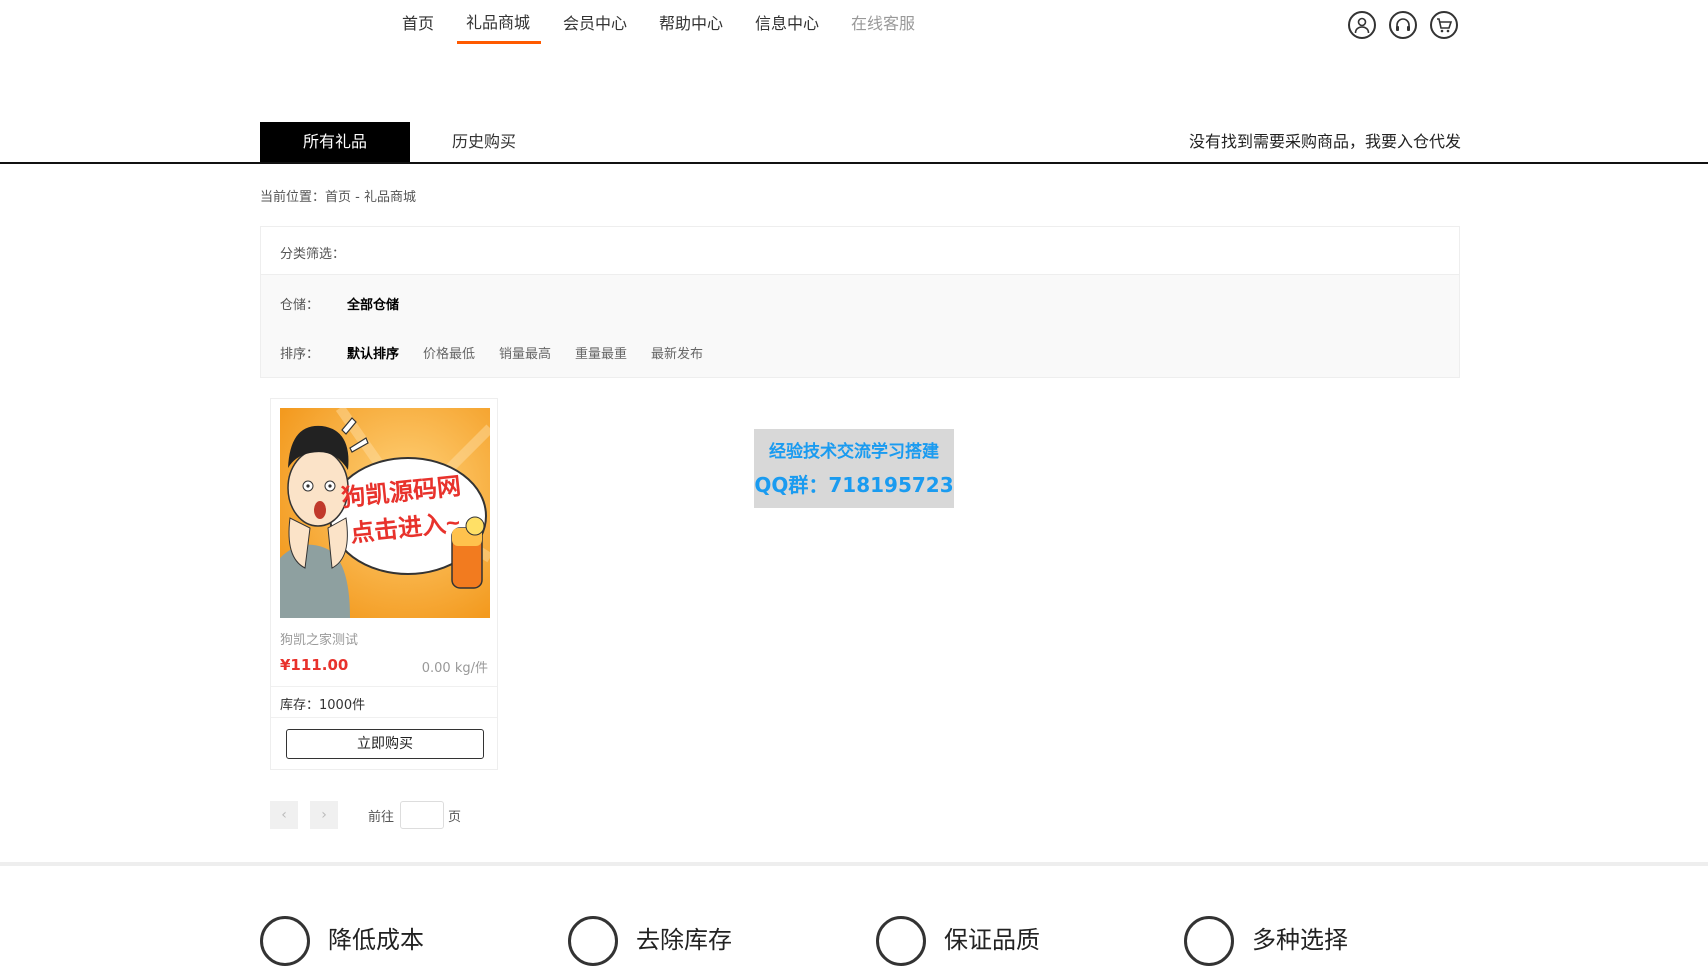  I want to click on nav-home: 首页, so click(418, 22).